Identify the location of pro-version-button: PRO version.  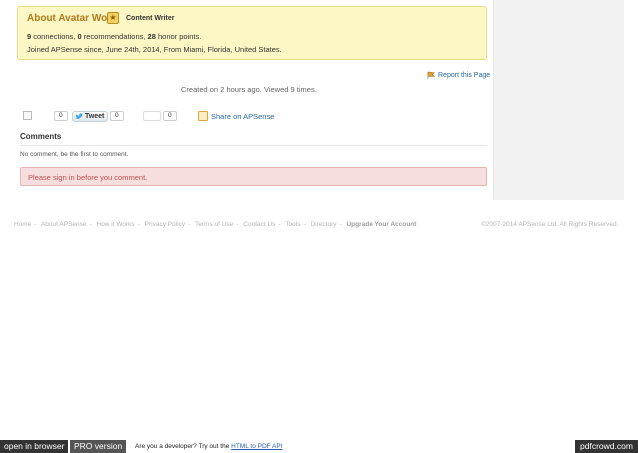
(98, 446).